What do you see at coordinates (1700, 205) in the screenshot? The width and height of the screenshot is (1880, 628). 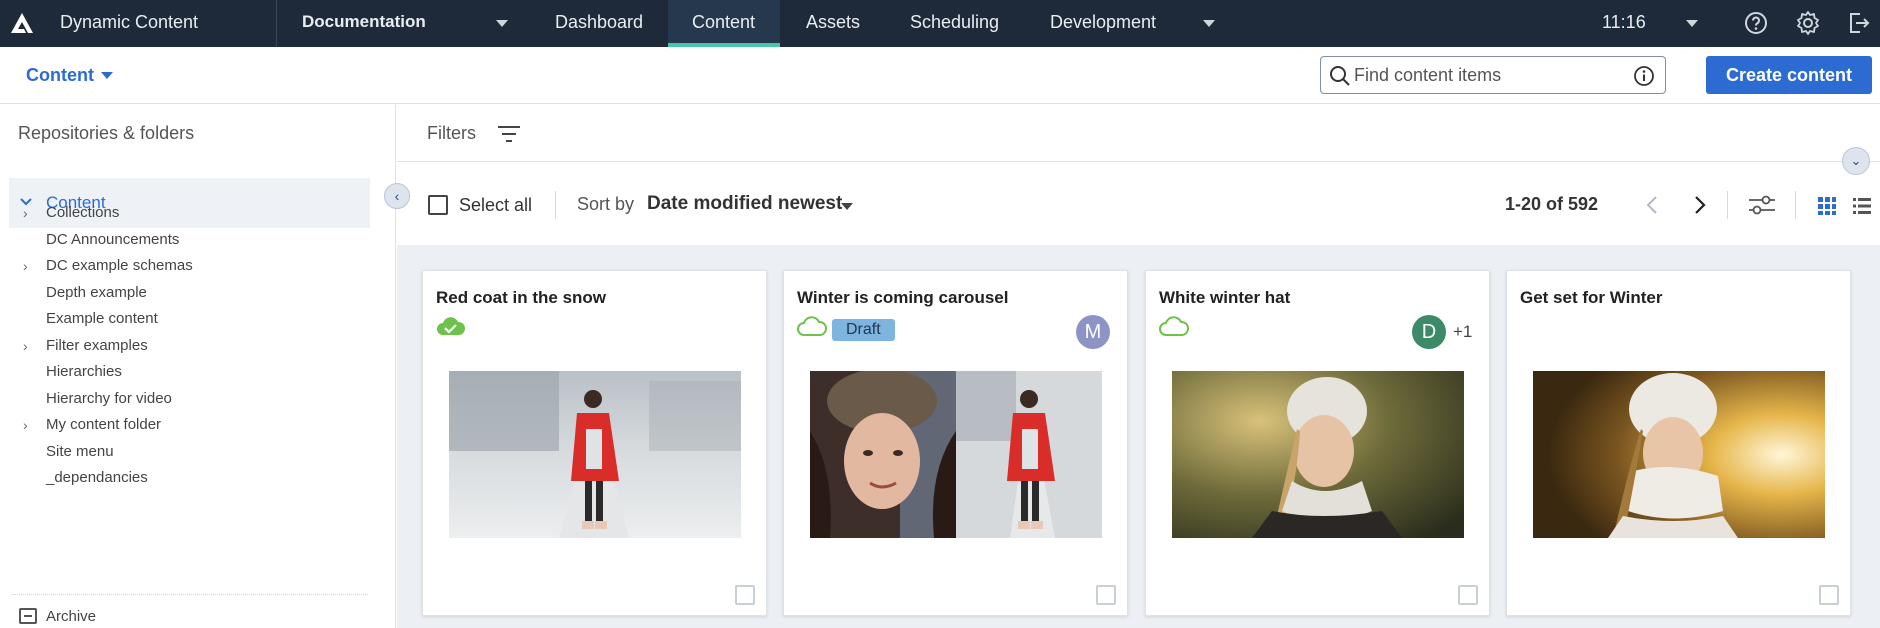 I see `next-page-icon` at bounding box center [1700, 205].